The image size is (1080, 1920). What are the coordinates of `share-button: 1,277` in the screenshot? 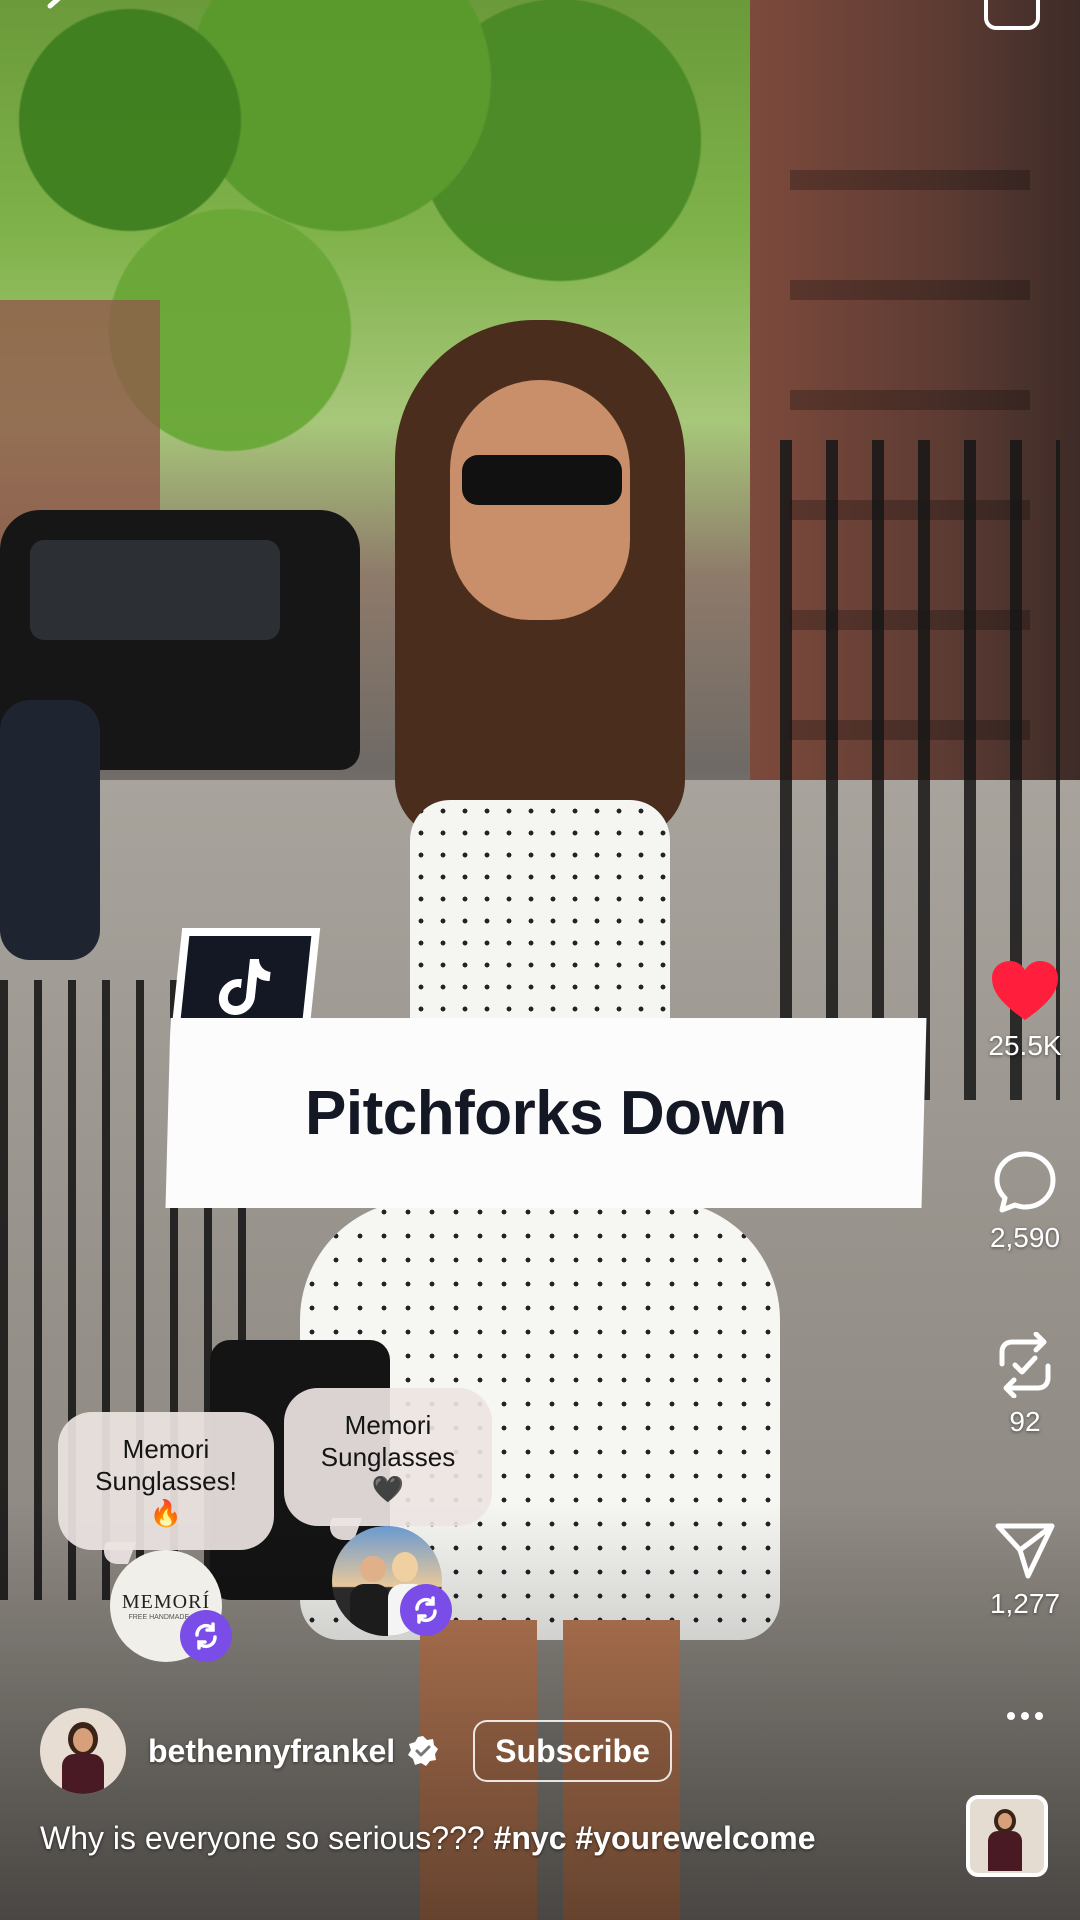 It's located at (1025, 1570).